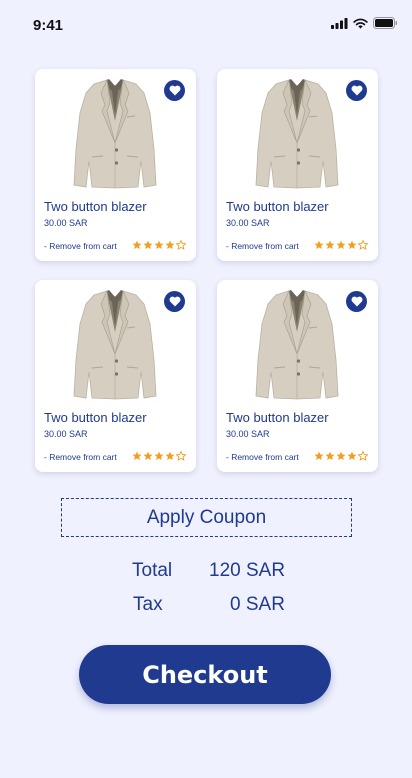  Describe the element at coordinates (205, 674) in the screenshot. I see `checkout-button: Checkout` at that location.